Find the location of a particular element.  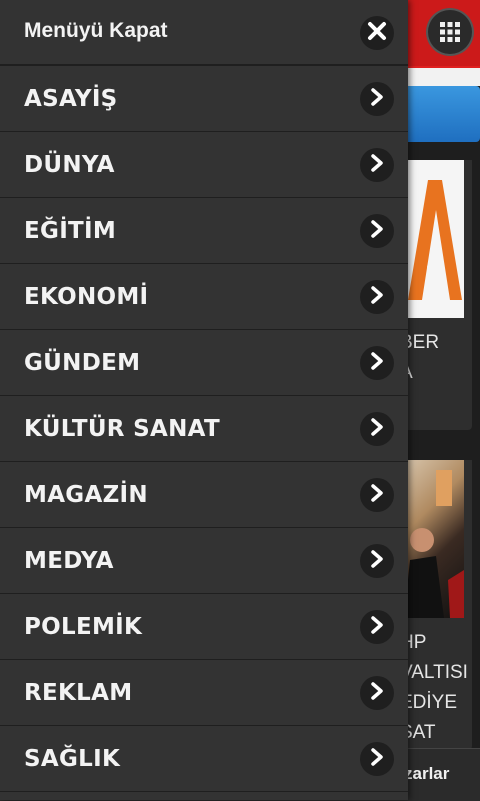

menu-item-1: DÜNYA is located at coordinates (204, 165).